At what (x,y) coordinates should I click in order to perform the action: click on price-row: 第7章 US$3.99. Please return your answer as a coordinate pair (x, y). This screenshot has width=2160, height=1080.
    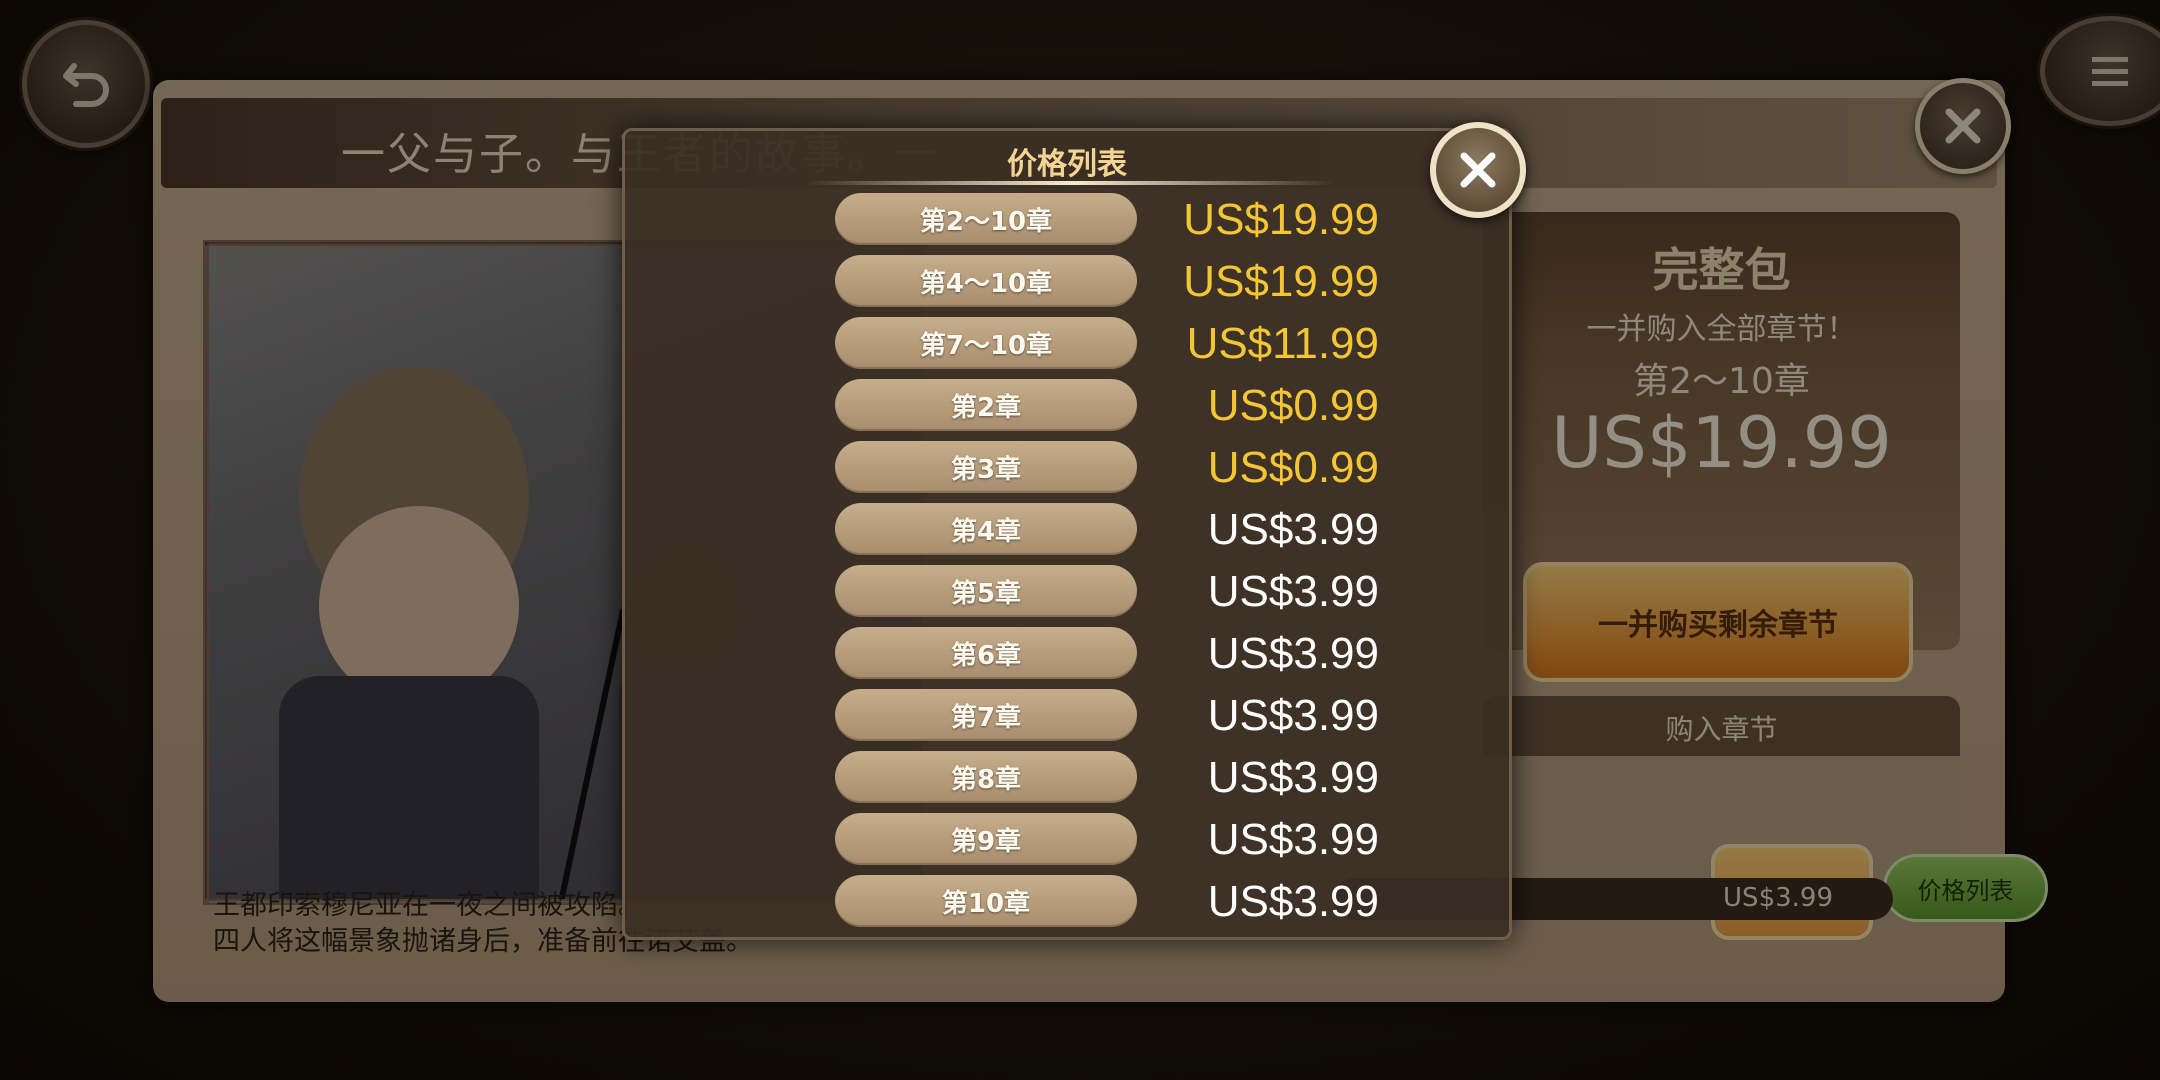
    Looking at the image, I should click on (1067, 716).